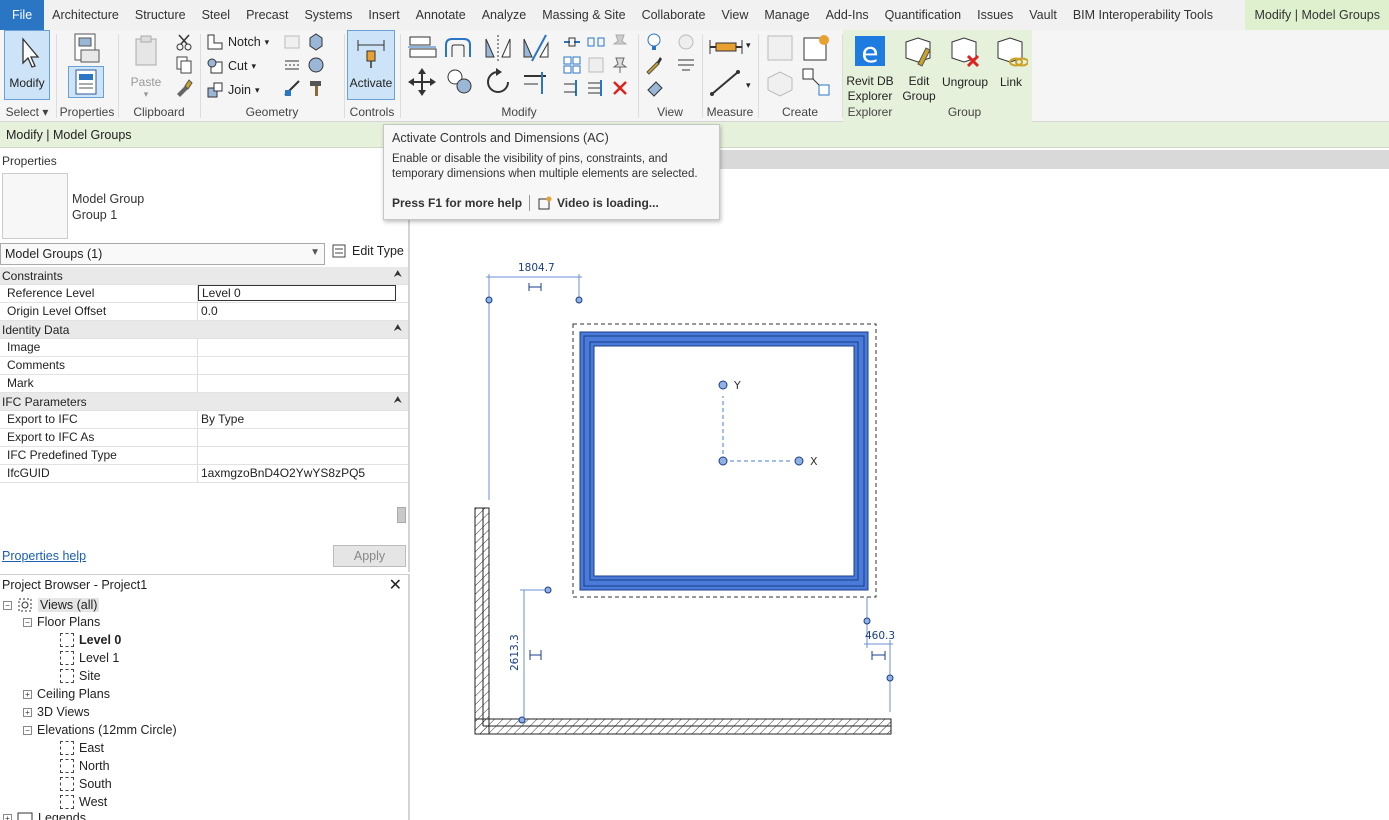 This screenshot has width=1389, height=820. Describe the element at coordinates (328, 15) in the screenshot. I see `tab-systems: Systems` at that location.